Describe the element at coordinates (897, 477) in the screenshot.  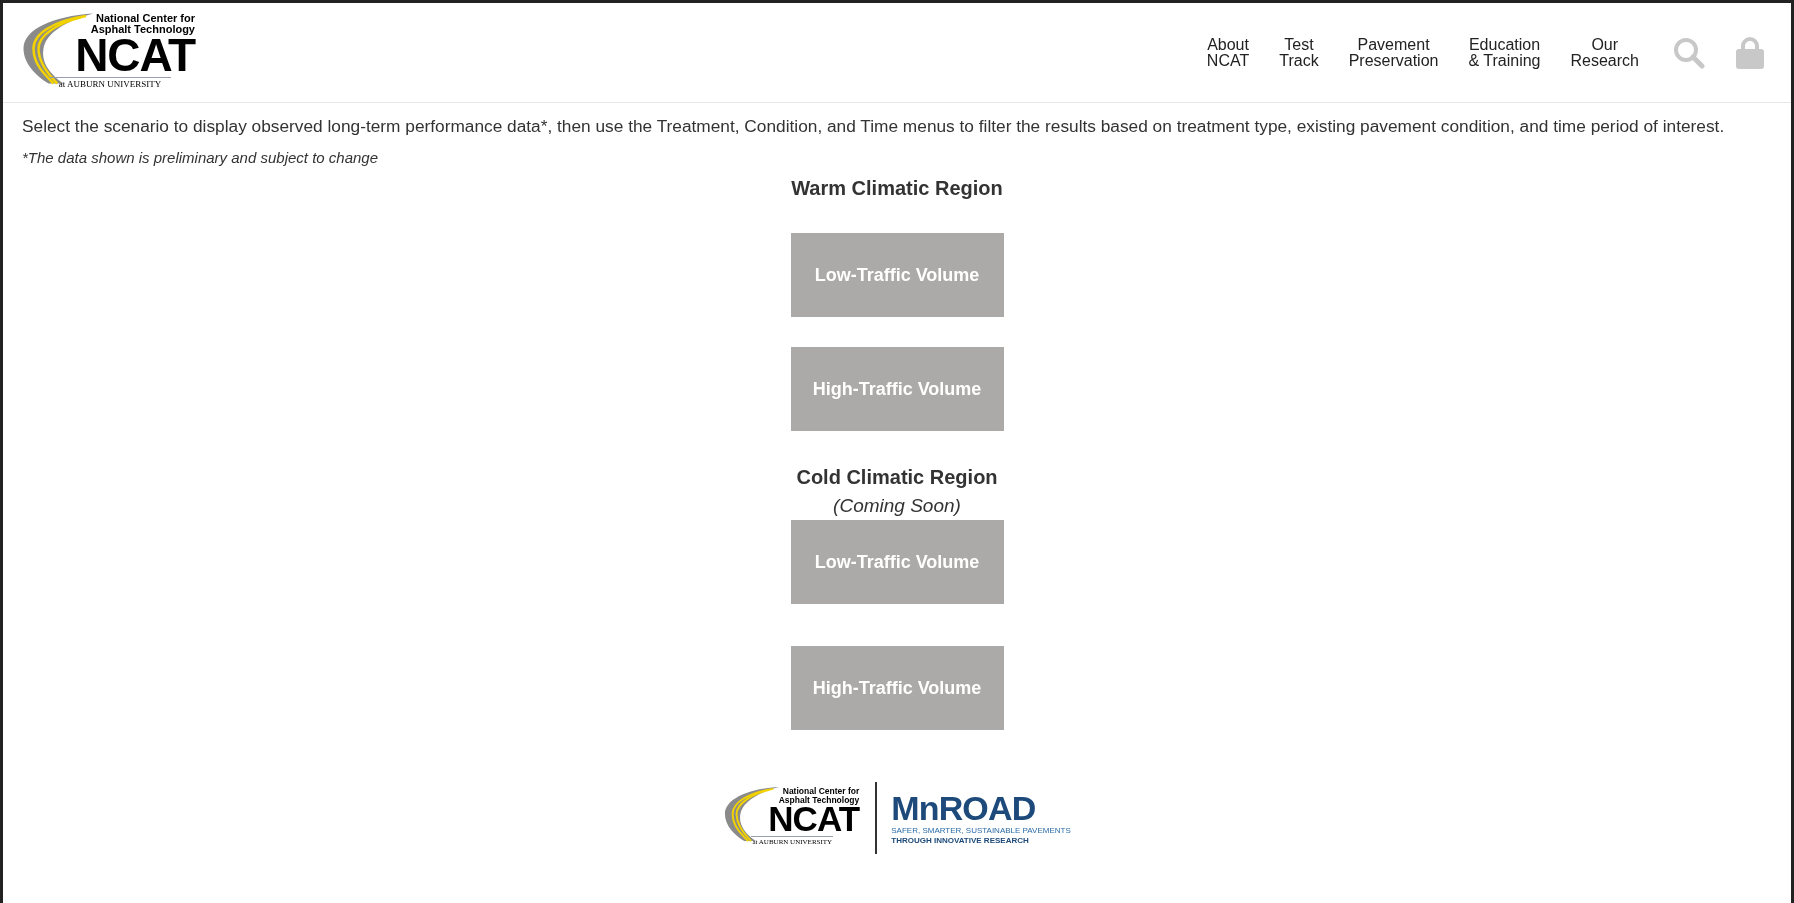
I see `region-heading: Cold Climatic Region` at that location.